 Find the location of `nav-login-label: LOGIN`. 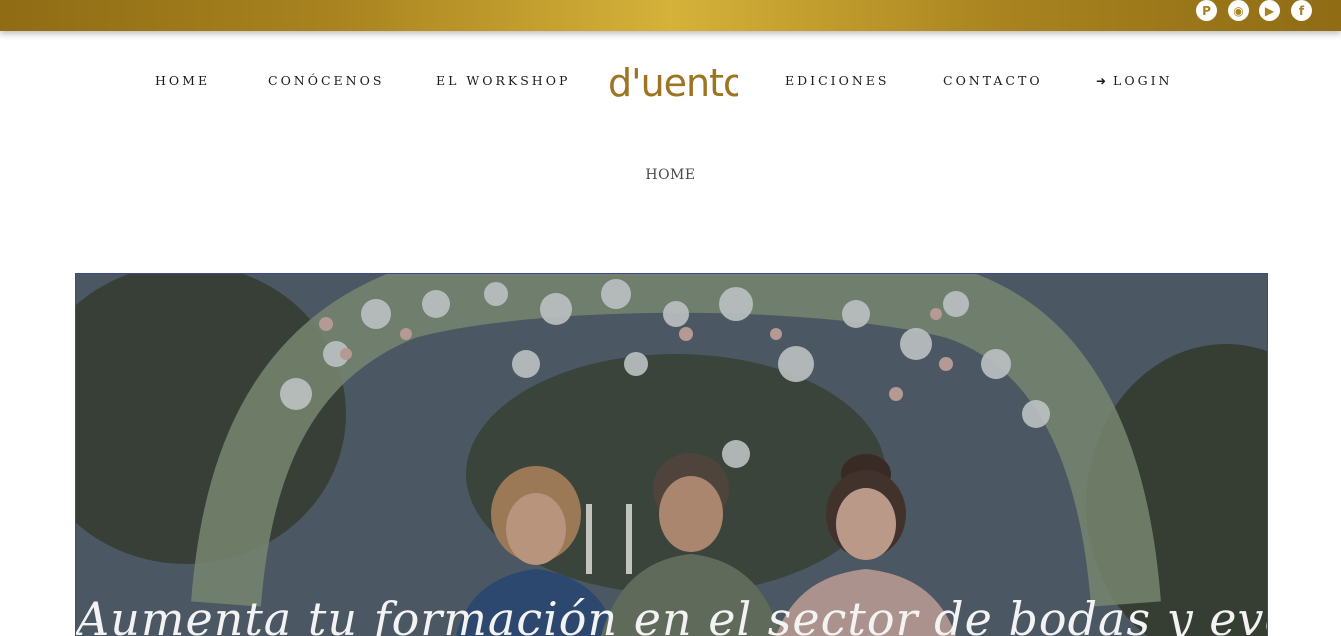

nav-login-label: LOGIN is located at coordinates (1143, 80).